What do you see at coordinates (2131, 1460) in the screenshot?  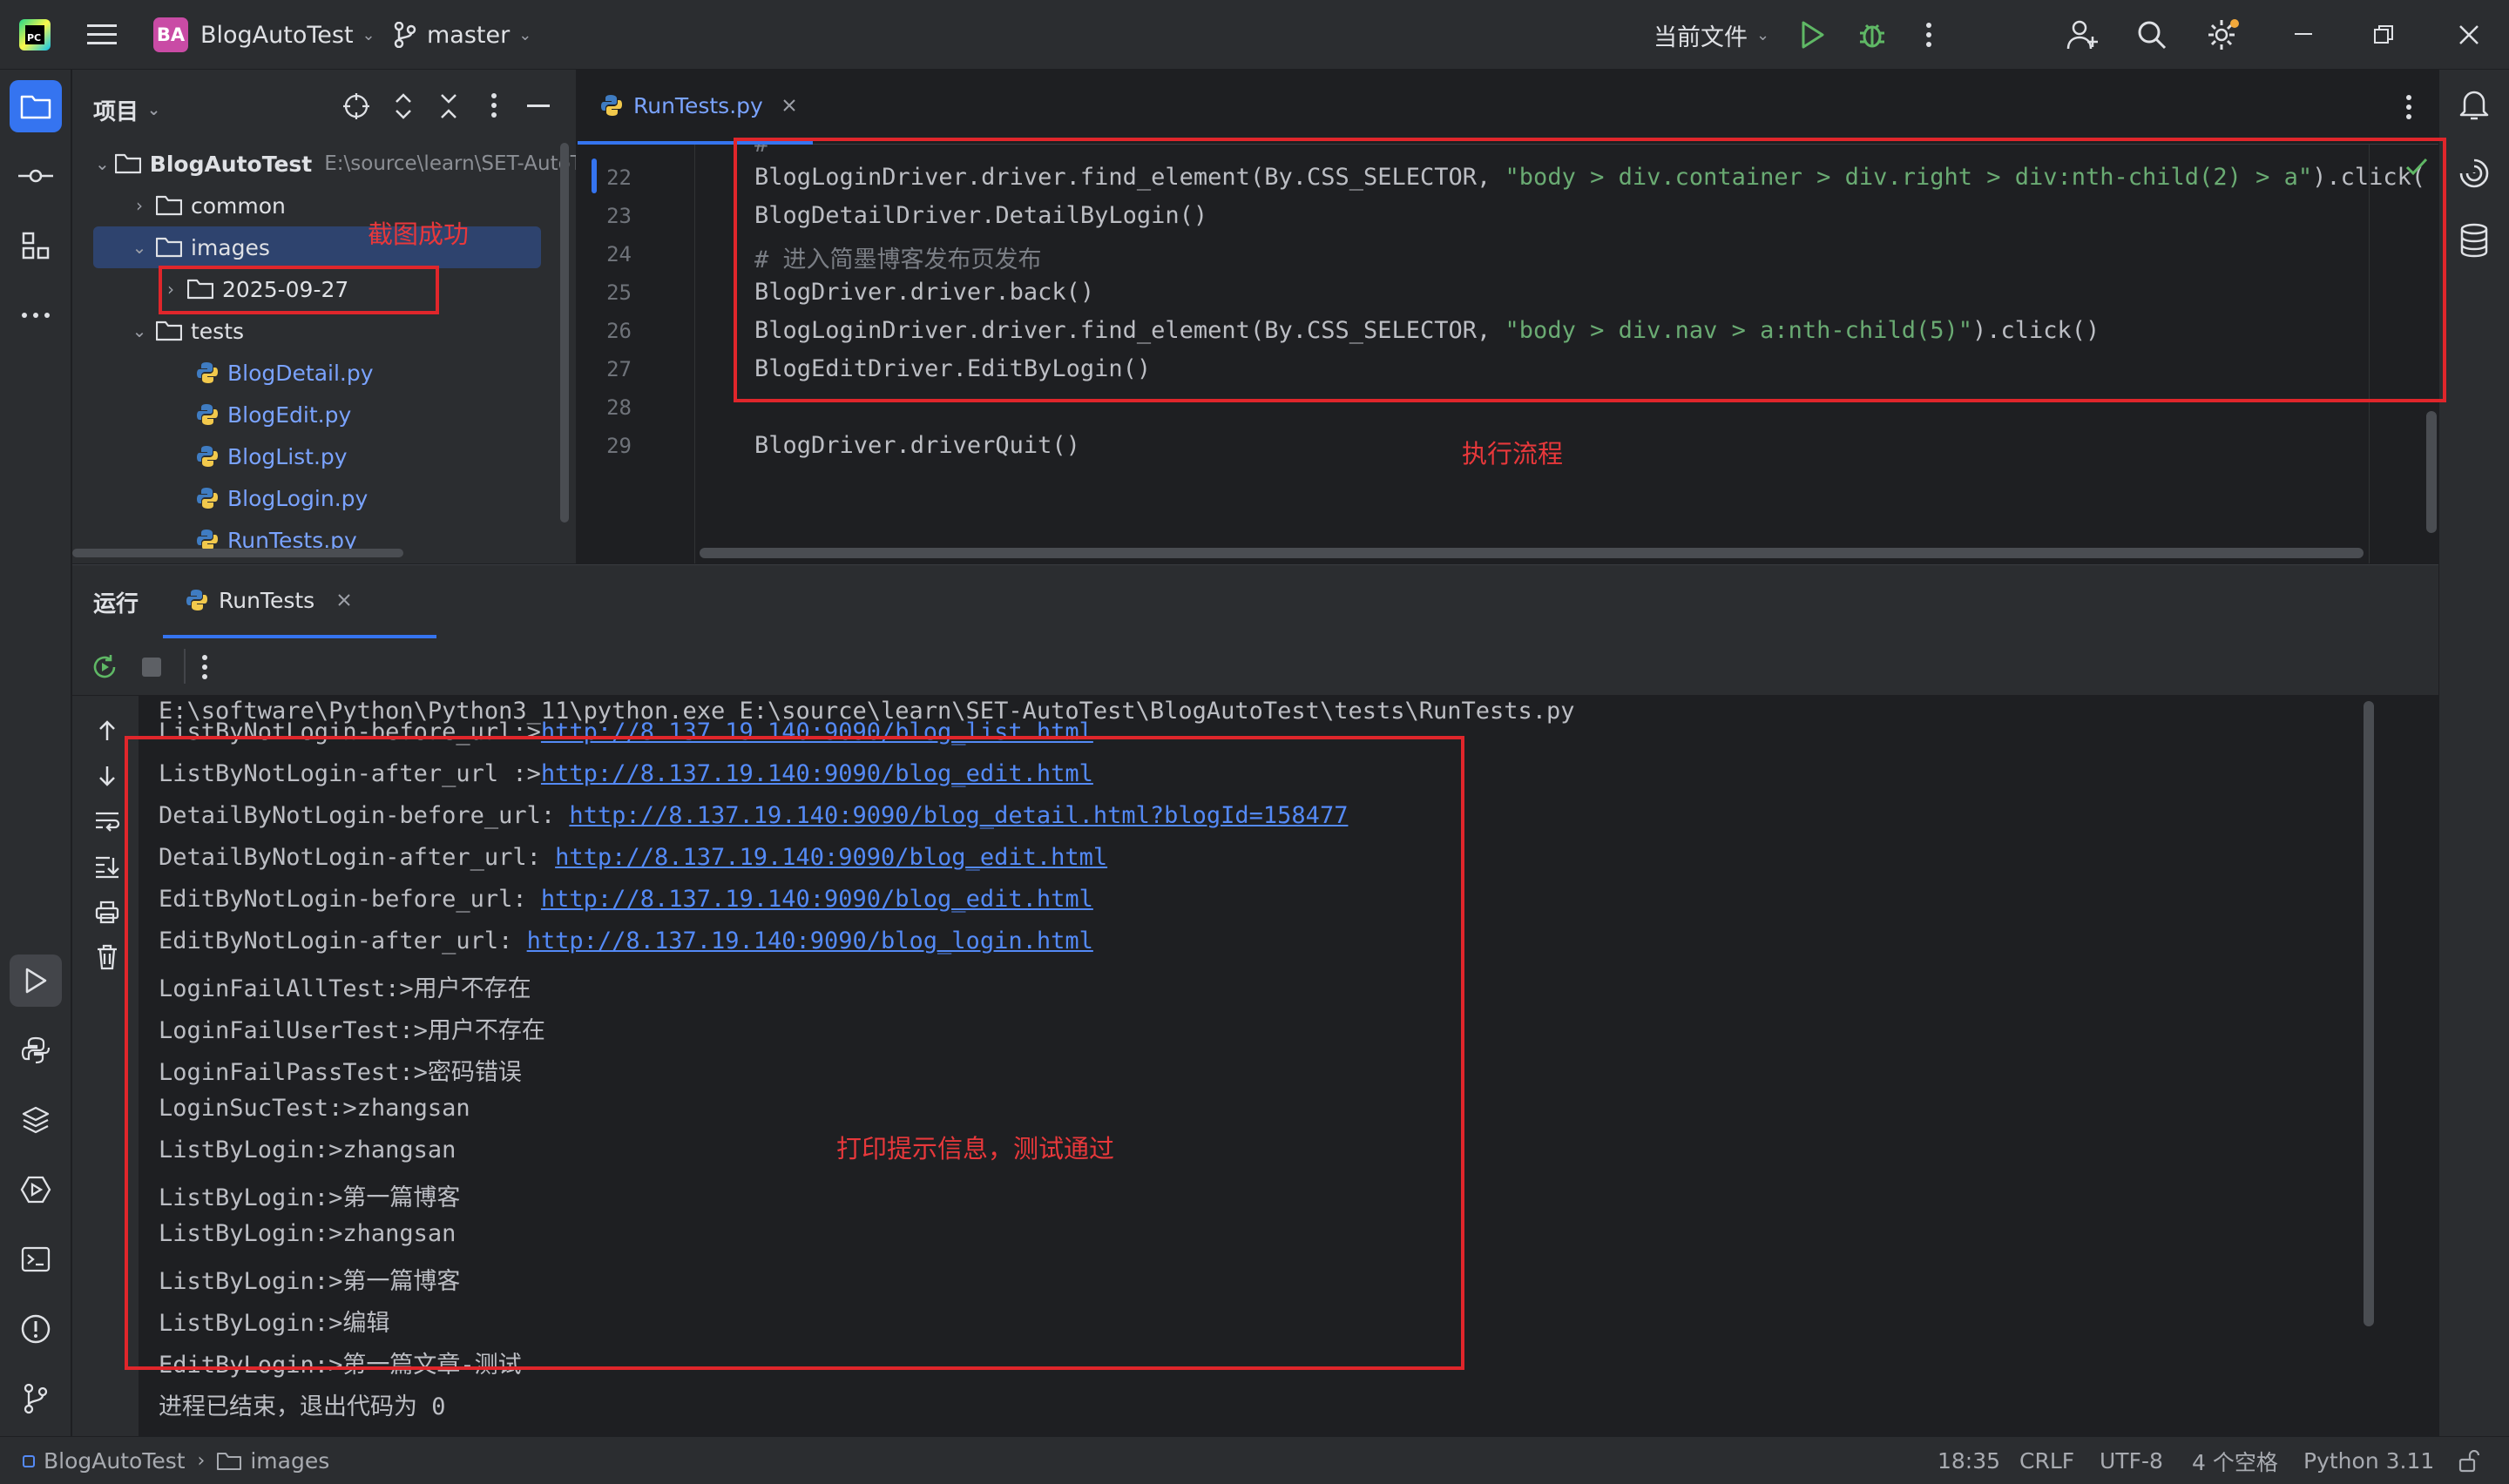 I see `file-encoding: UTF-8` at bounding box center [2131, 1460].